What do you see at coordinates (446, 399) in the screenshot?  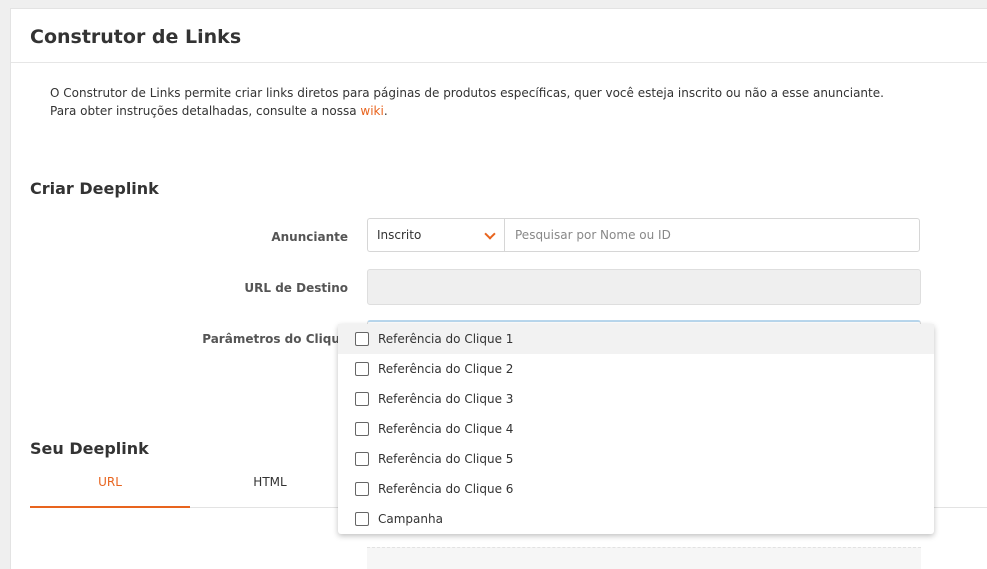 I see `option-label: Referência do Clique 3` at bounding box center [446, 399].